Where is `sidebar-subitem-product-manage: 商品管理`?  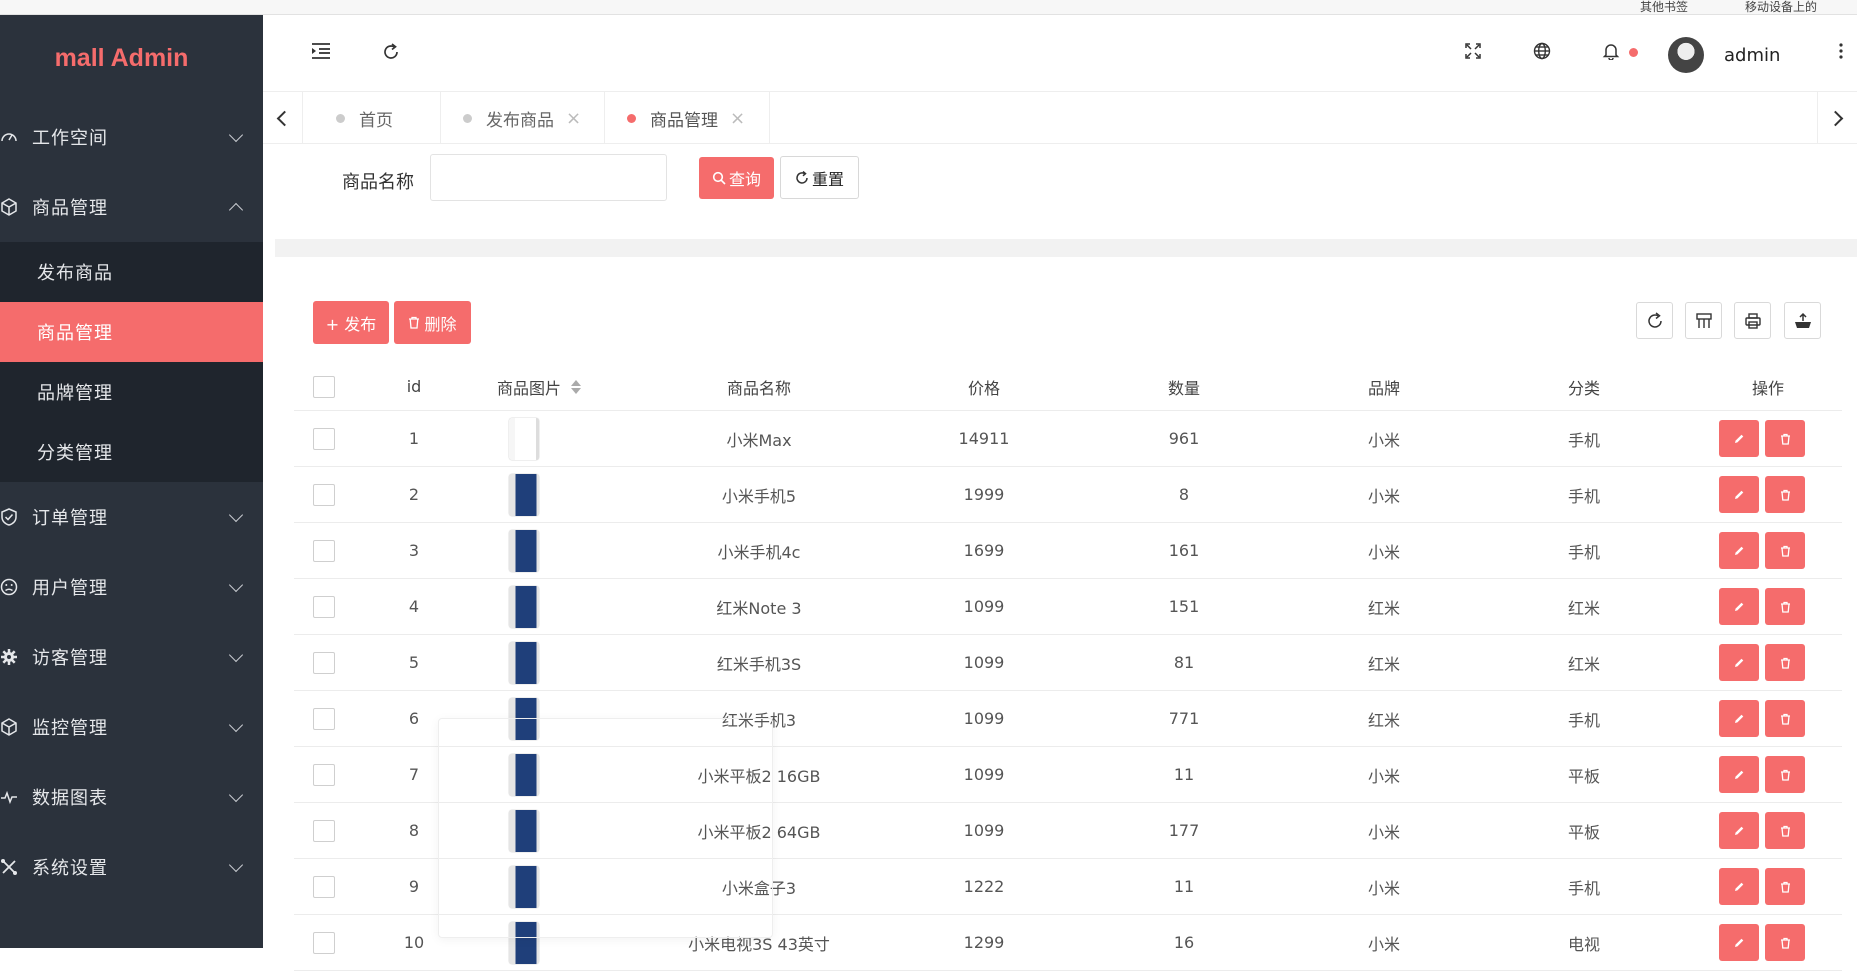
sidebar-subitem-product-manage: 商品管理 is located at coordinates (131, 332).